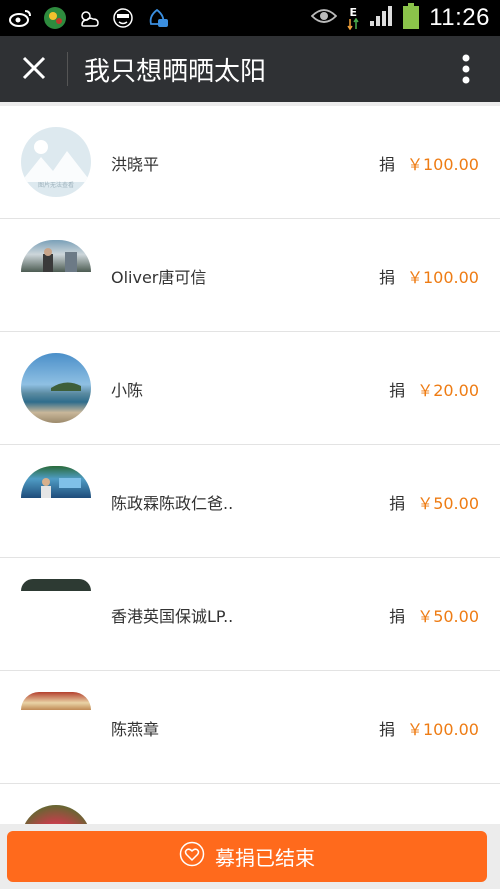  I want to click on list-item: Oliver唐可信 捐 ￥100.00, so click(250, 275).